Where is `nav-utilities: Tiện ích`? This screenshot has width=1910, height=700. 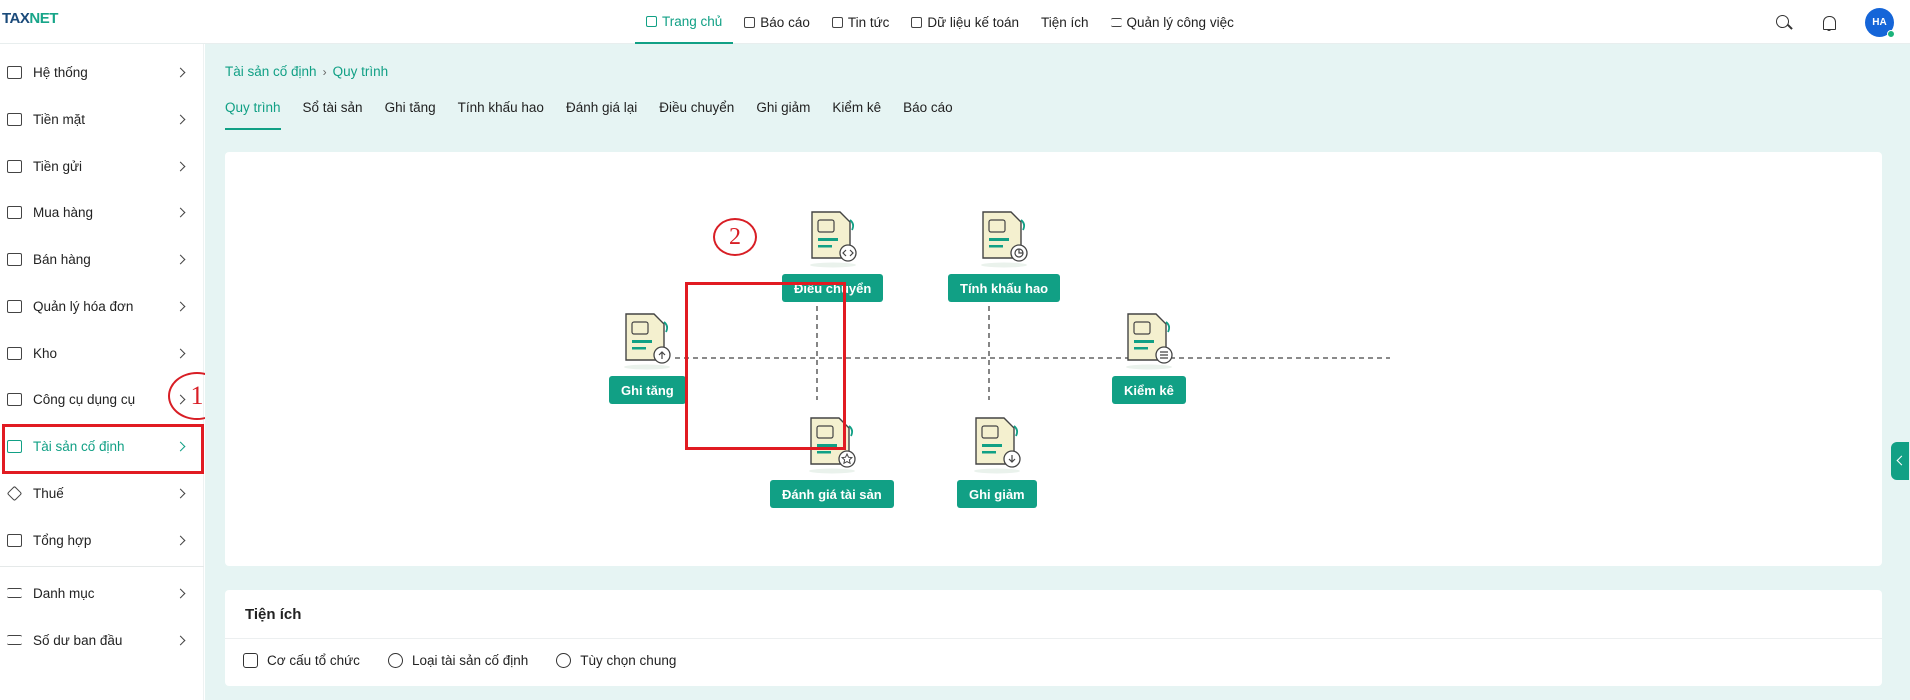
nav-utilities: Tiện ích is located at coordinates (1065, 22).